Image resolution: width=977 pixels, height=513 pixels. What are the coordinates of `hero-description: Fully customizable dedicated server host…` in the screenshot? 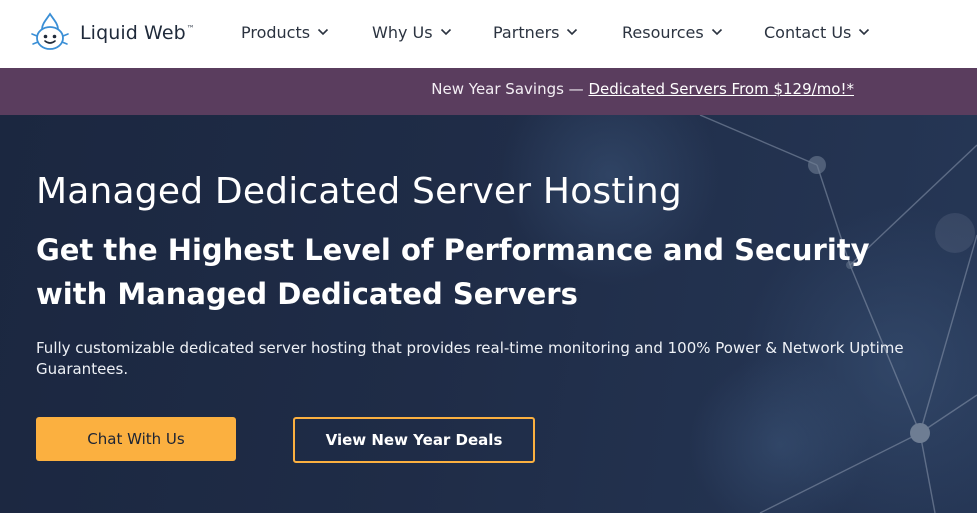 It's located at (470, 358).